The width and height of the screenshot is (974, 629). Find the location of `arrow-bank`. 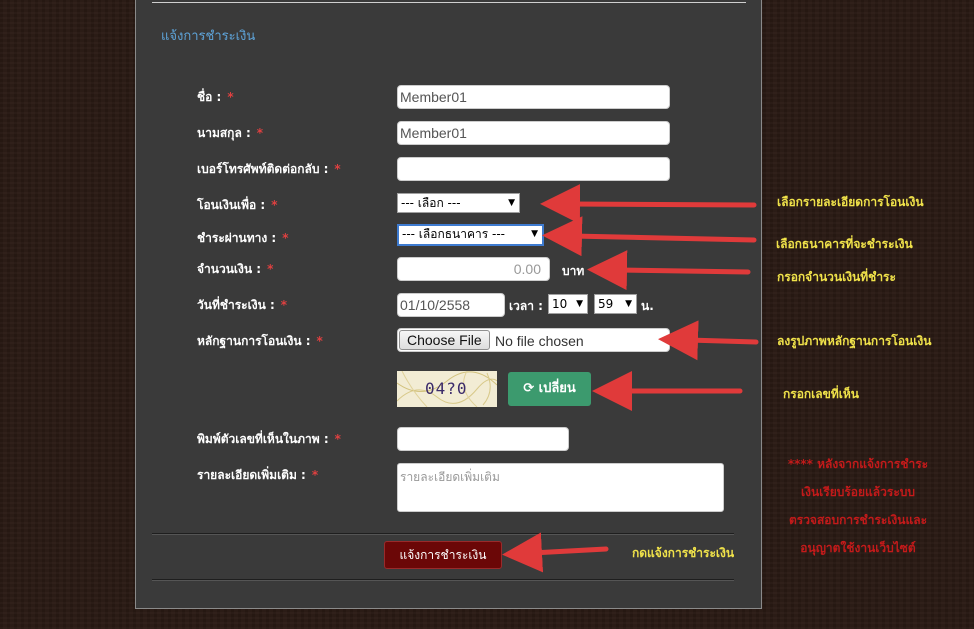

arrow-bank is located at coordinates (649, 236).